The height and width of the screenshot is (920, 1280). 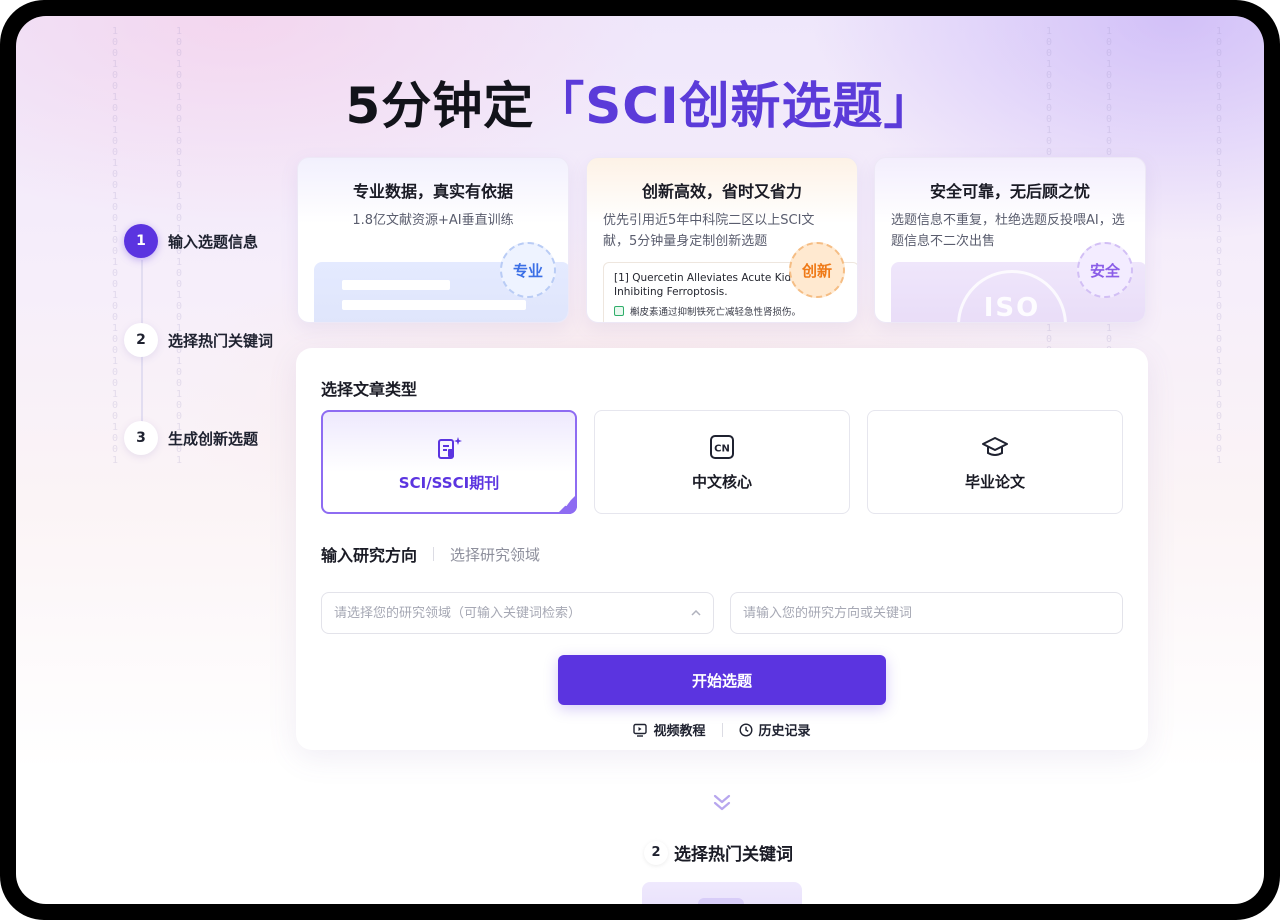 What do you see at coordinates (722, 680) in the screenshot?
I see `start-topic-button: 开始选题` at bounding box center [722, 680].